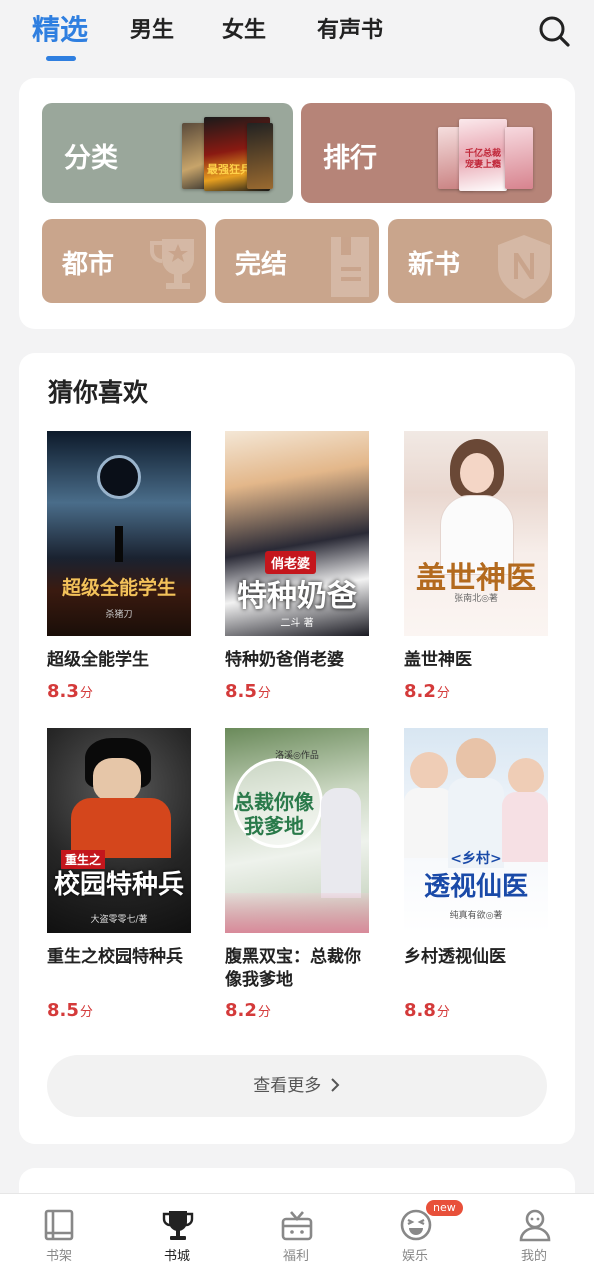  I want to click on nav-item-welfare: 福利, so click(296, 1237).